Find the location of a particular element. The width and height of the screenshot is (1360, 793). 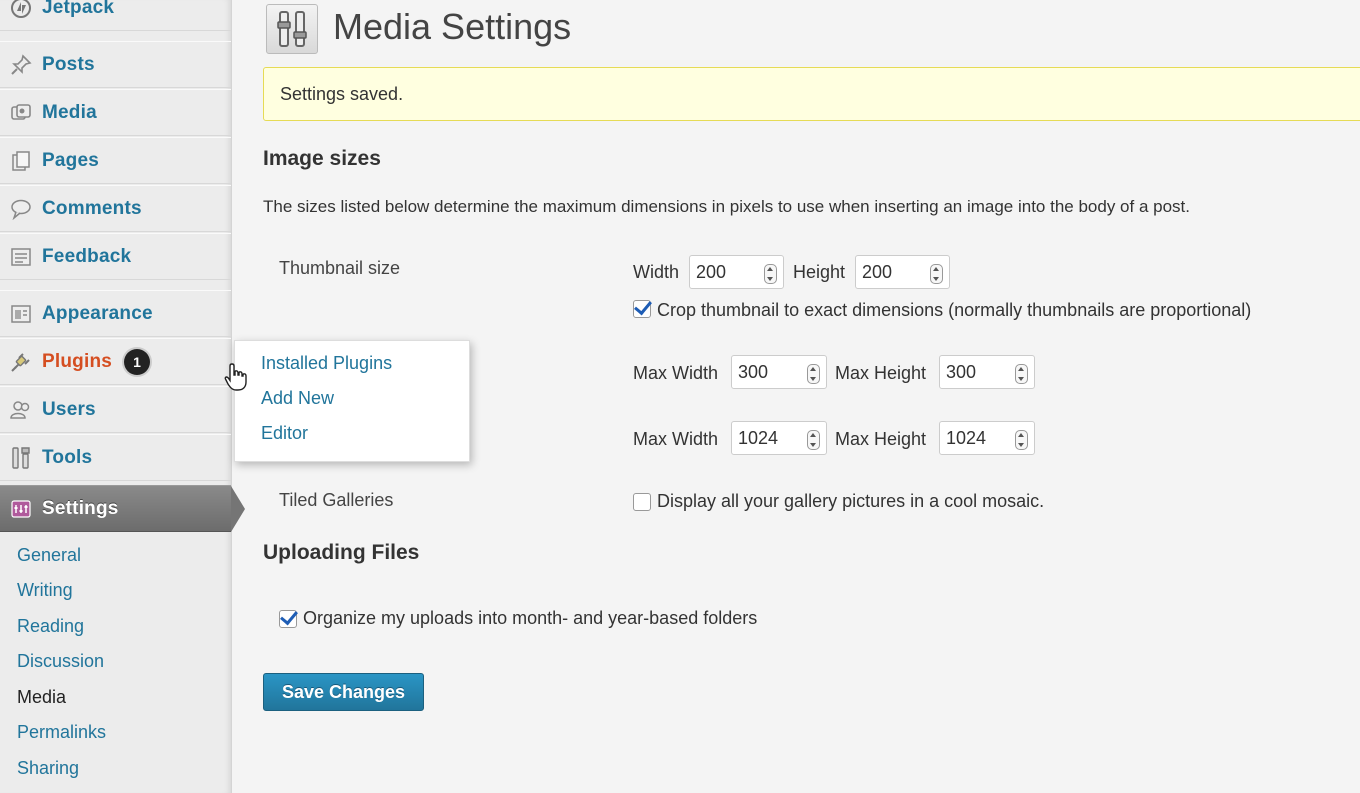

thumbnail-width-value: 200 is located at coordinates (711, 271).